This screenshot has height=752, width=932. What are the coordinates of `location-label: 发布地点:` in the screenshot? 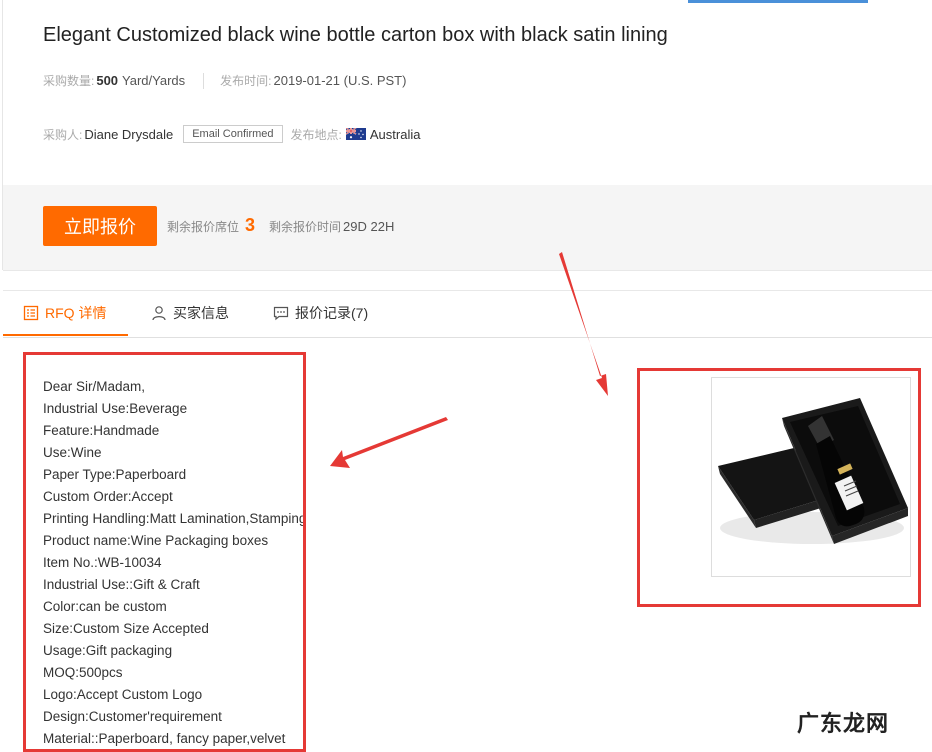 It's located at (316, 134).